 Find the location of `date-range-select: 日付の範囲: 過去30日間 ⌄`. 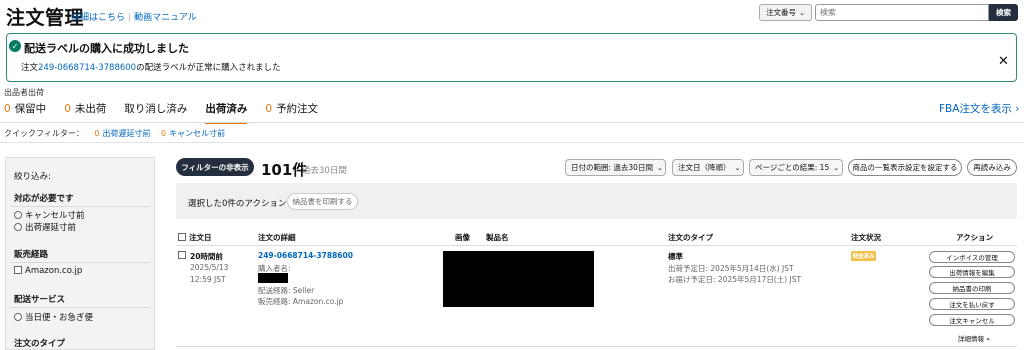

date-range-select: 日付の範囲: 過去30日間 ⌄ is located at coordinates (615, 167).